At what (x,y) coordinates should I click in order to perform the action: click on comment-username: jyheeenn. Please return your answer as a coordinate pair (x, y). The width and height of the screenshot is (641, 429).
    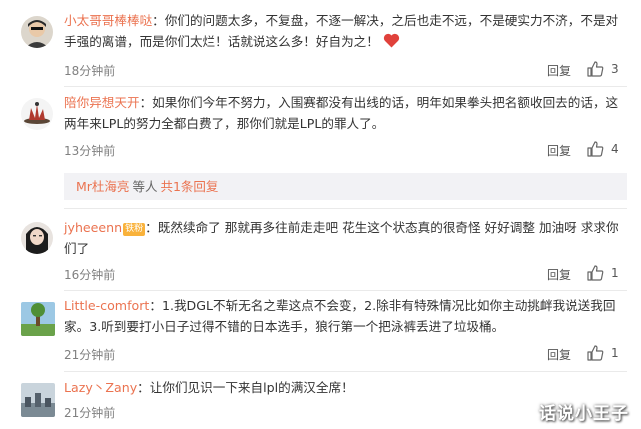
    Looking at the image, I should click on (93, 227).